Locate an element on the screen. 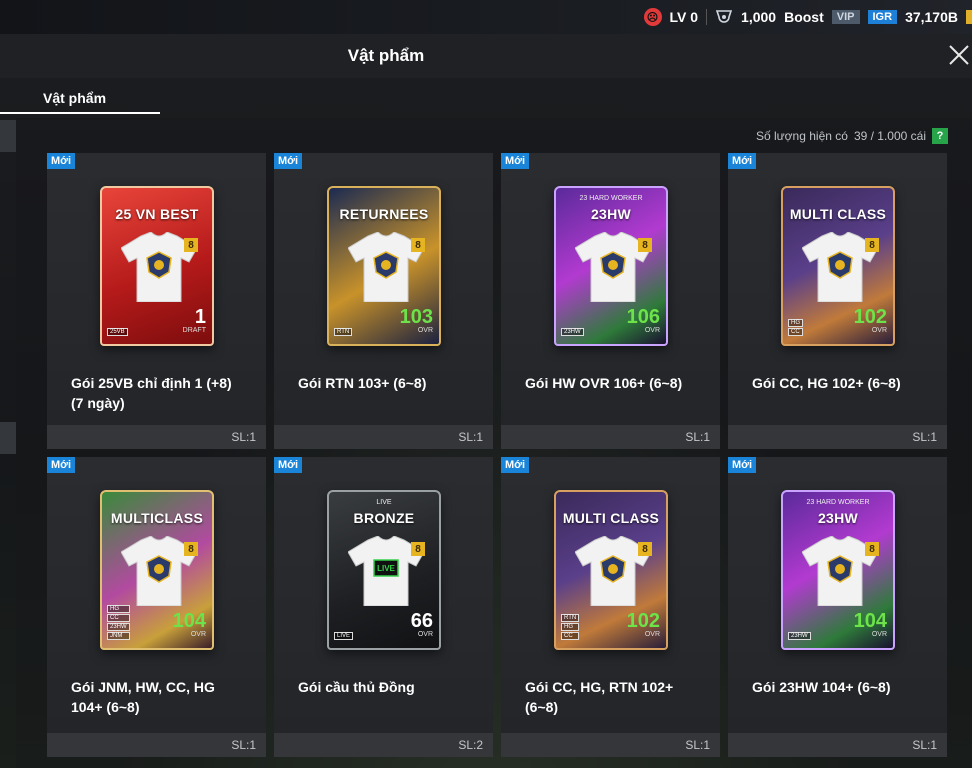 This screenshot has width=972, height=768. item-quantity: SL:2 is located at coordinates (470, 745).